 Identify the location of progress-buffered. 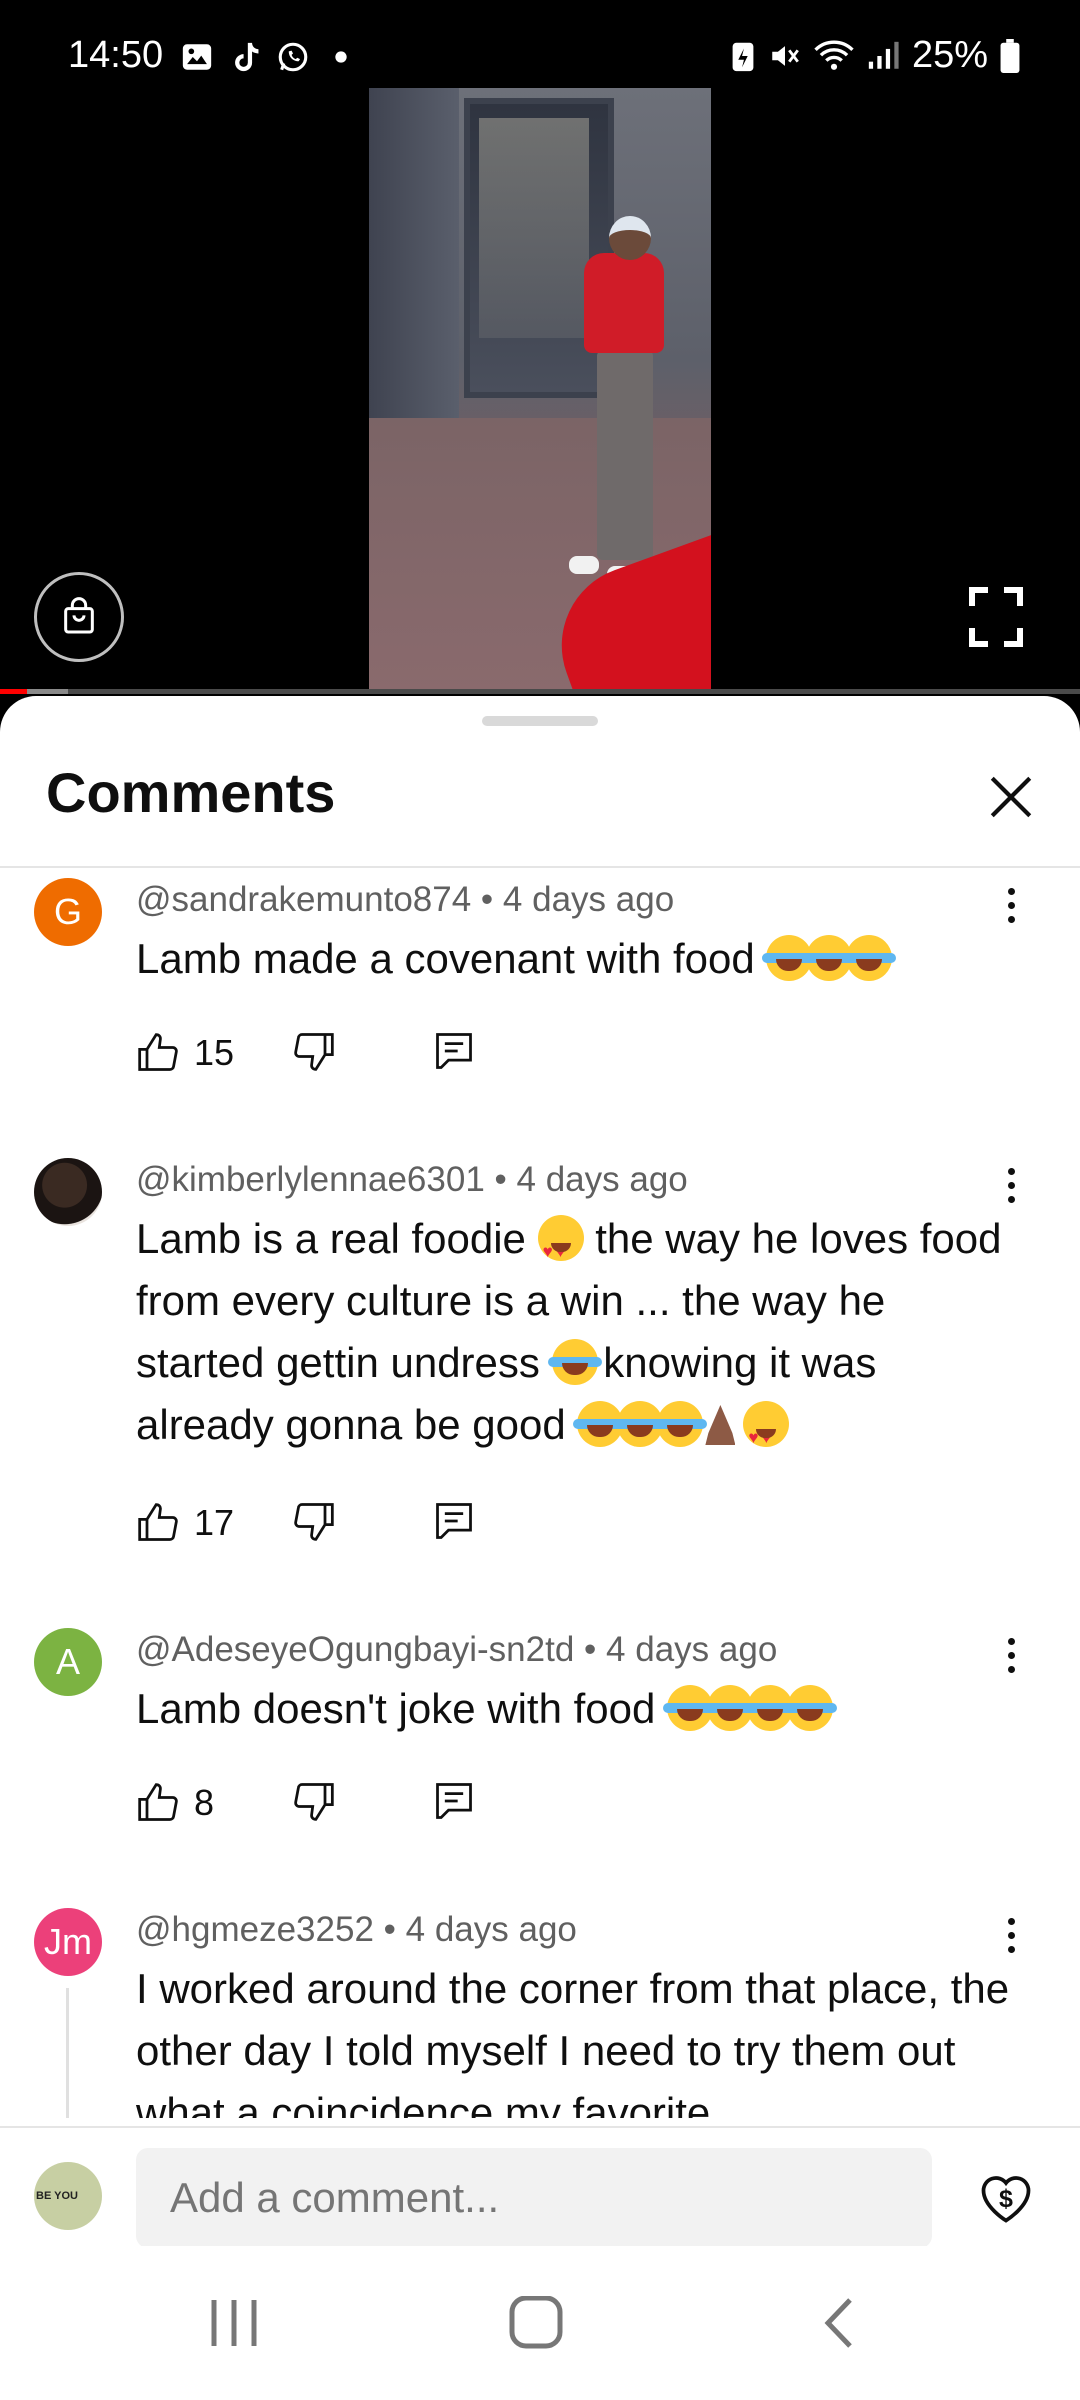
(48, 691).